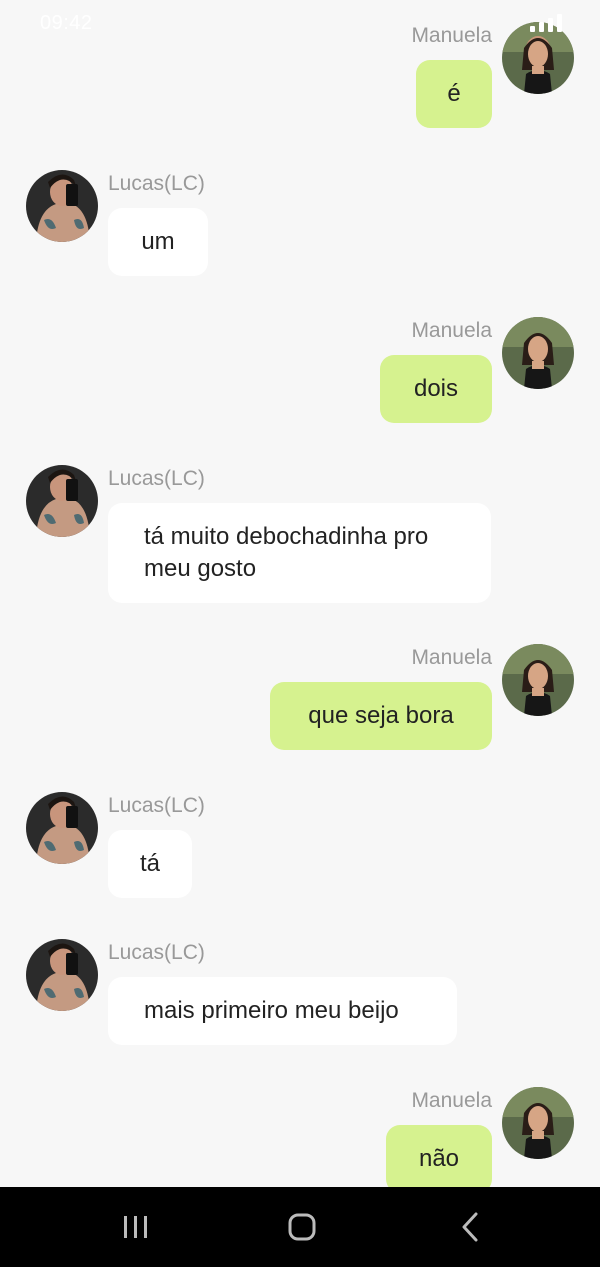  Describe the element at coordinates (436, 389) in the screenshot. I see `message-bubble: dois` at that location.